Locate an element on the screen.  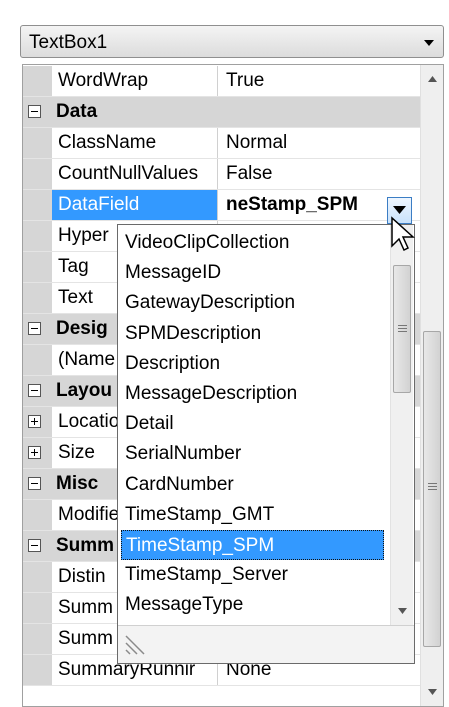
category-label: Layou is located at coordinates (84, 390).